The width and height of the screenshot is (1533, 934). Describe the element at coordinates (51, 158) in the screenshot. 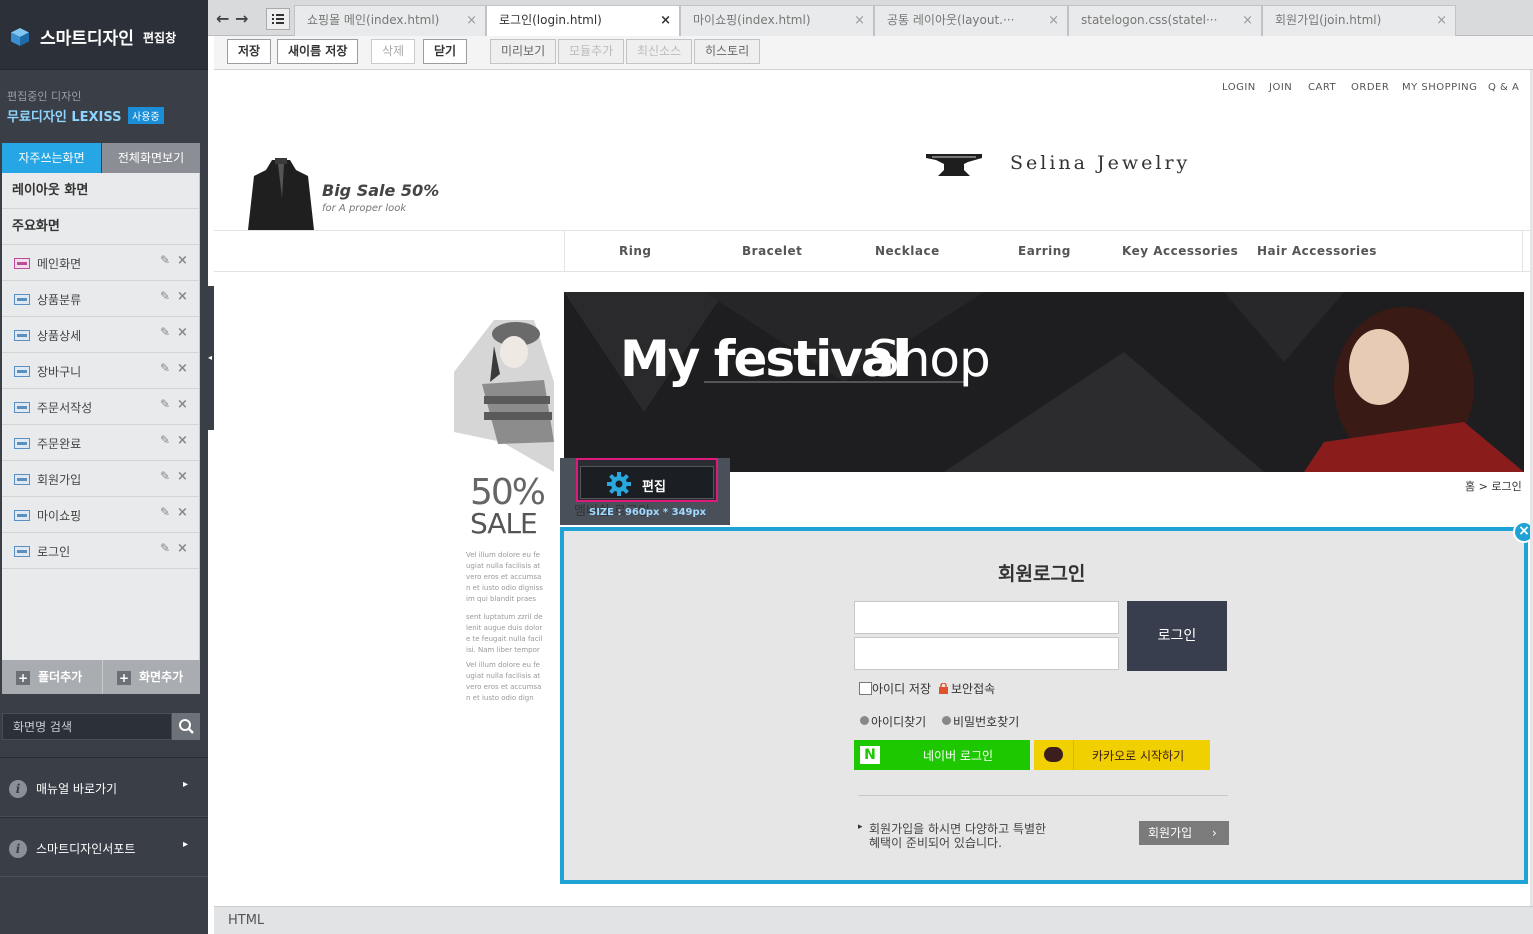

I see `tab-frequent-screens: 자주쓰는화면` at that location.